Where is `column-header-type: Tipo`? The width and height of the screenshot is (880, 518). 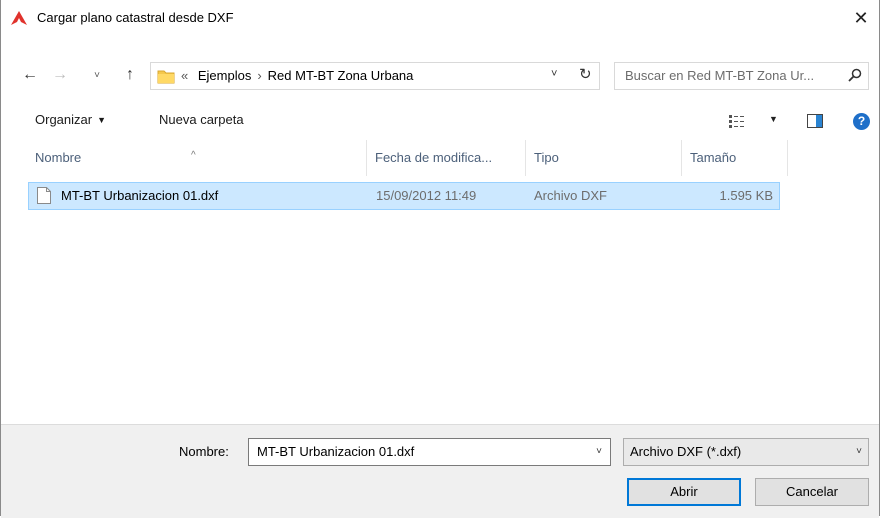
column-header-type: Tipo is located at coordinates (603, 158).